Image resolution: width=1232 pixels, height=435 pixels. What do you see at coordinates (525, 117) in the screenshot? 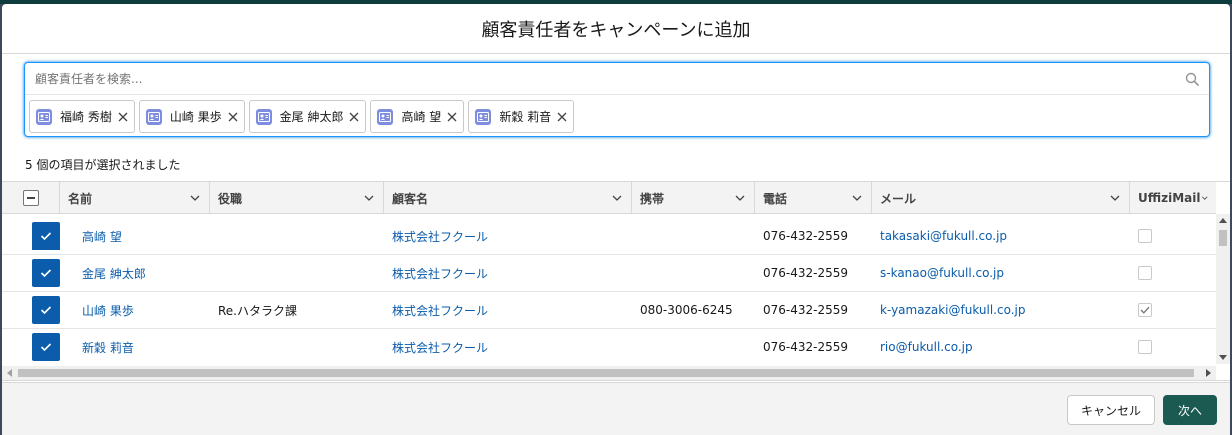
I see `pill-label: 新穀 莉音` at bounding box center [525, 117].